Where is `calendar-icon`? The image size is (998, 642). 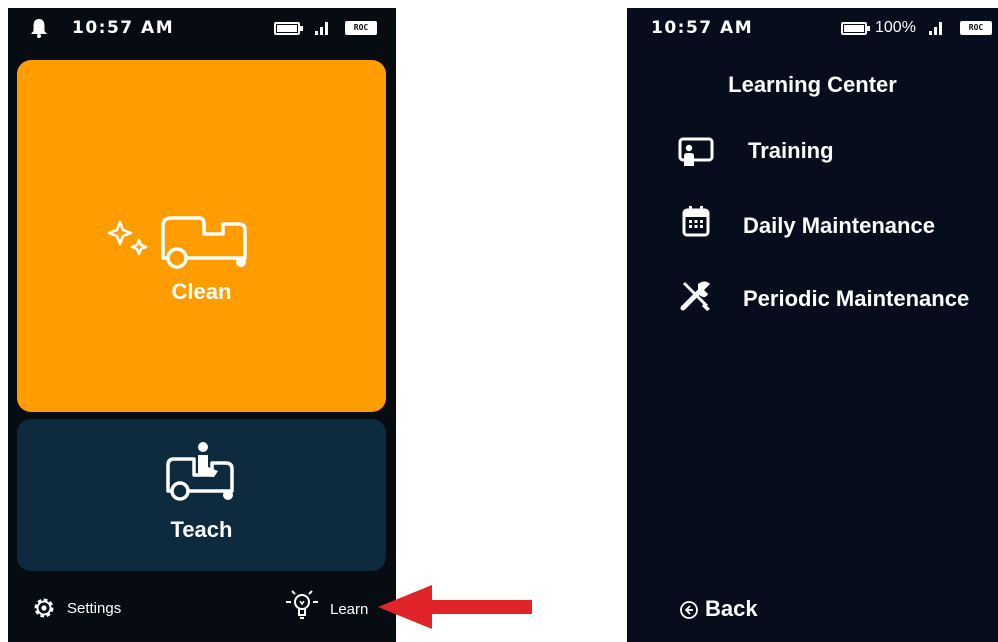 calendar-icon is located at coordinates (696, 221).